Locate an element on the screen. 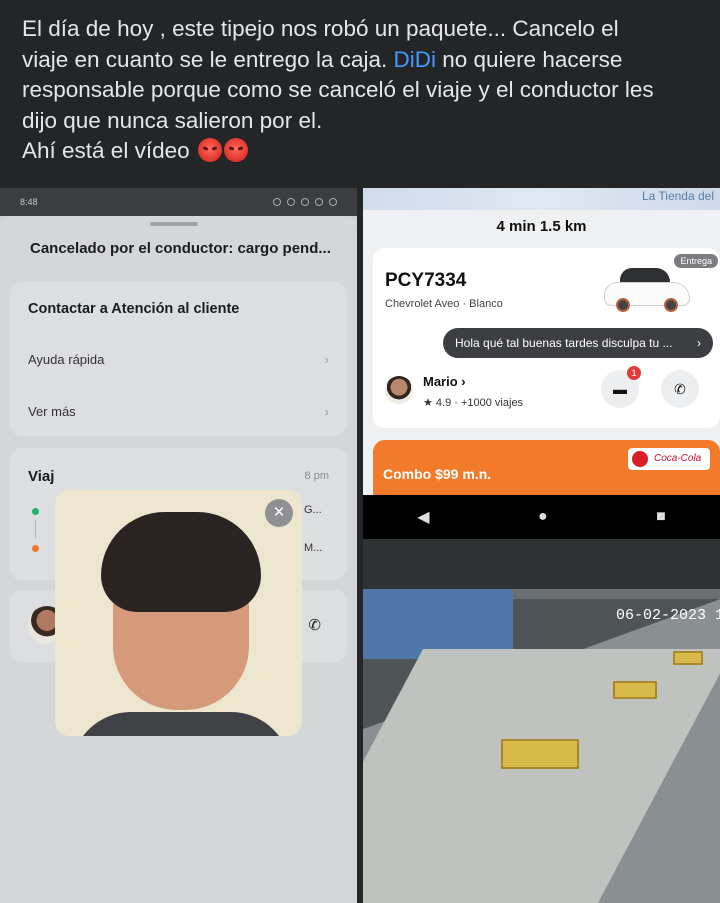 This screenshot has width=720, height=903. home-icon: ● is located at coordinates (543, 517).